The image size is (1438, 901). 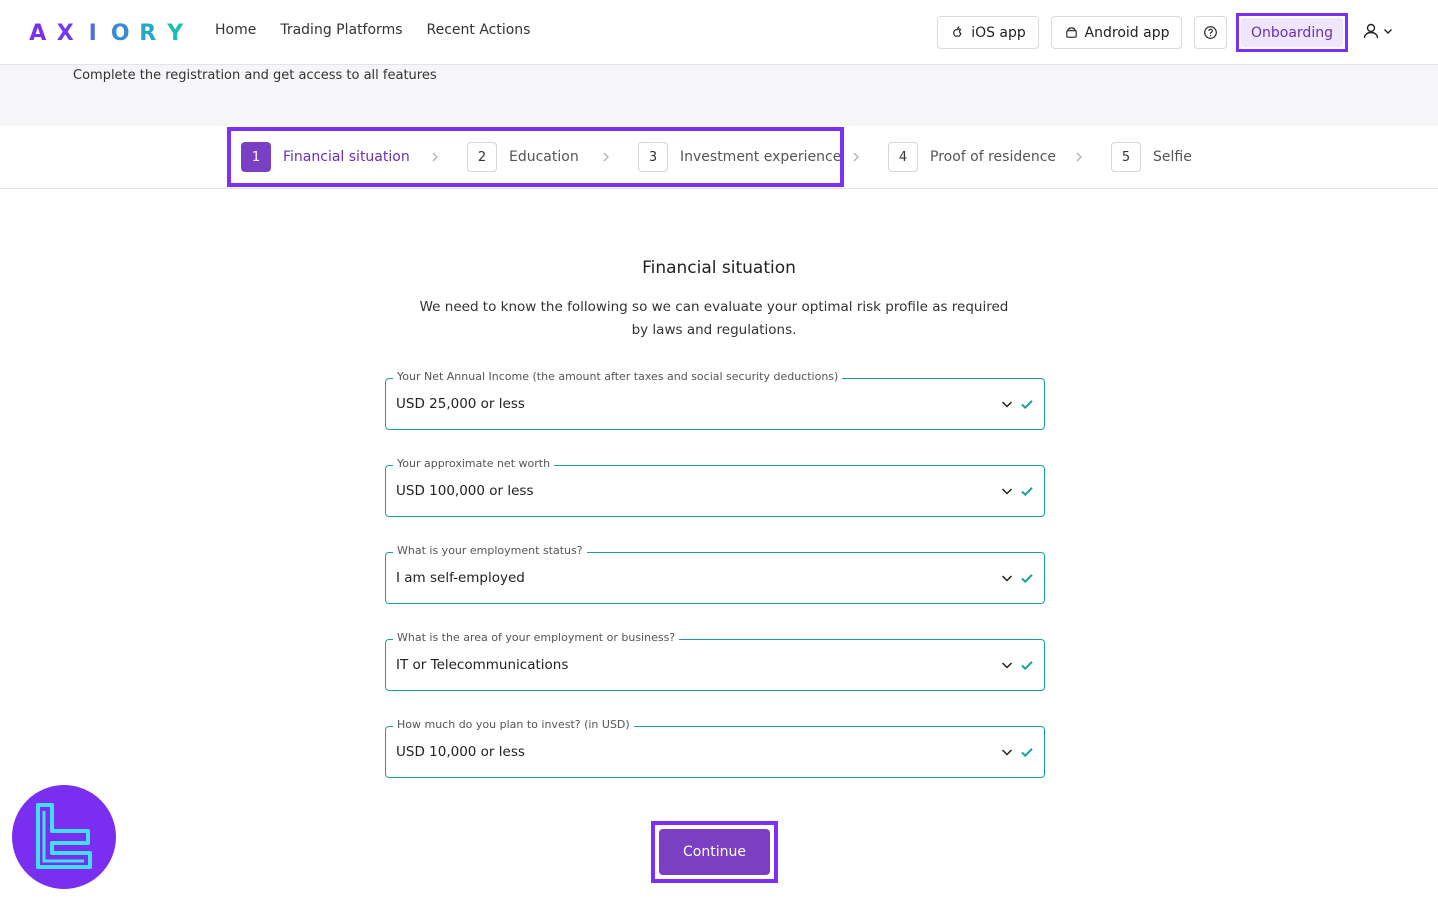 I want to click on continue-highlight-box: Continue, so click(x=714, y=852).